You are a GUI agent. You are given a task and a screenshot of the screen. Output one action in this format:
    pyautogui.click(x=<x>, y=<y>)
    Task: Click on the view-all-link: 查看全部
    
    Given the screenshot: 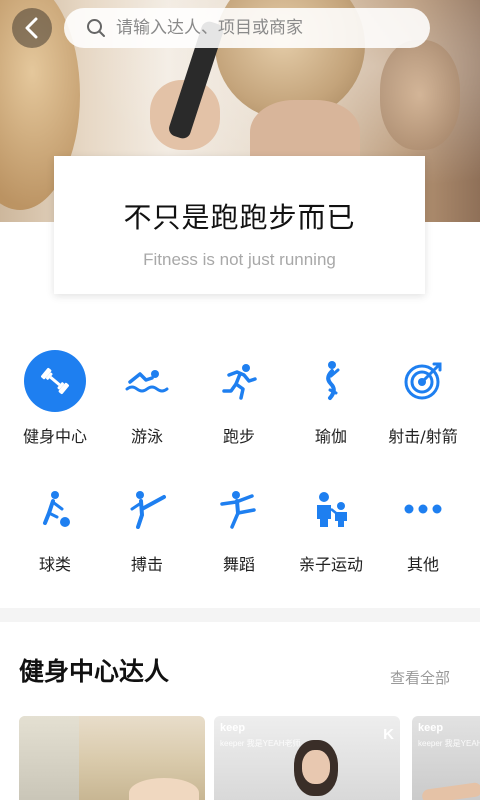 What is the action you would take?
    pyautogui.click(x=420, y=677)
    